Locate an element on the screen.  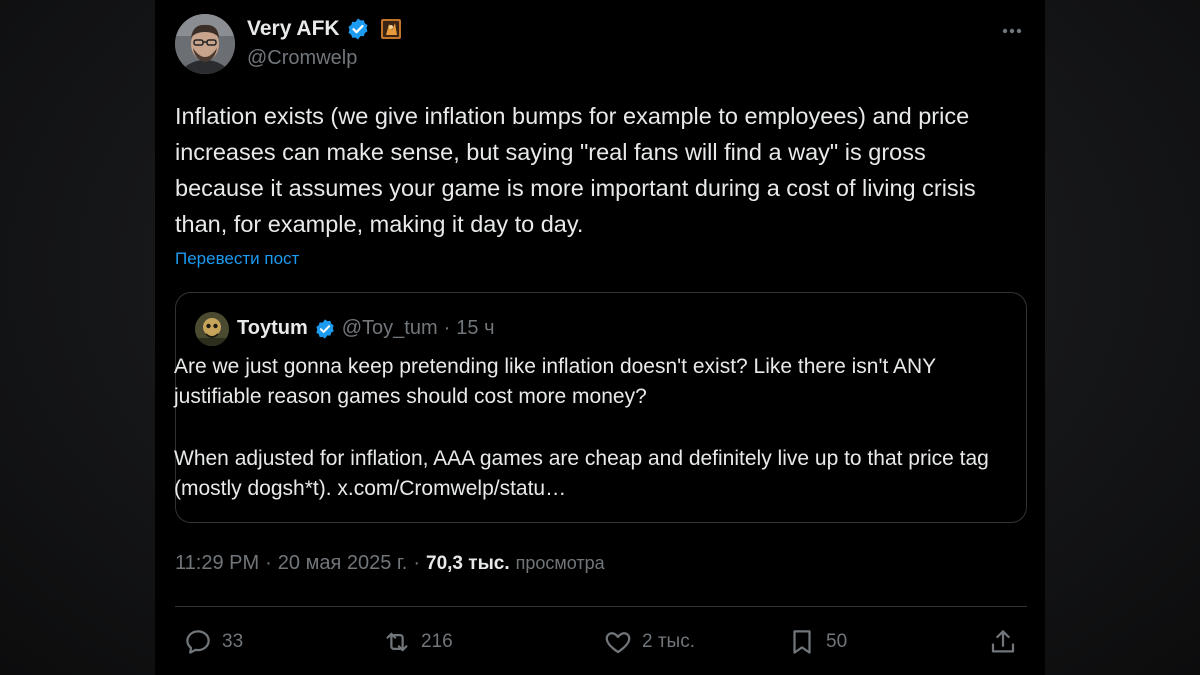
repost-button: 216 is located at coordinates (417, 642).